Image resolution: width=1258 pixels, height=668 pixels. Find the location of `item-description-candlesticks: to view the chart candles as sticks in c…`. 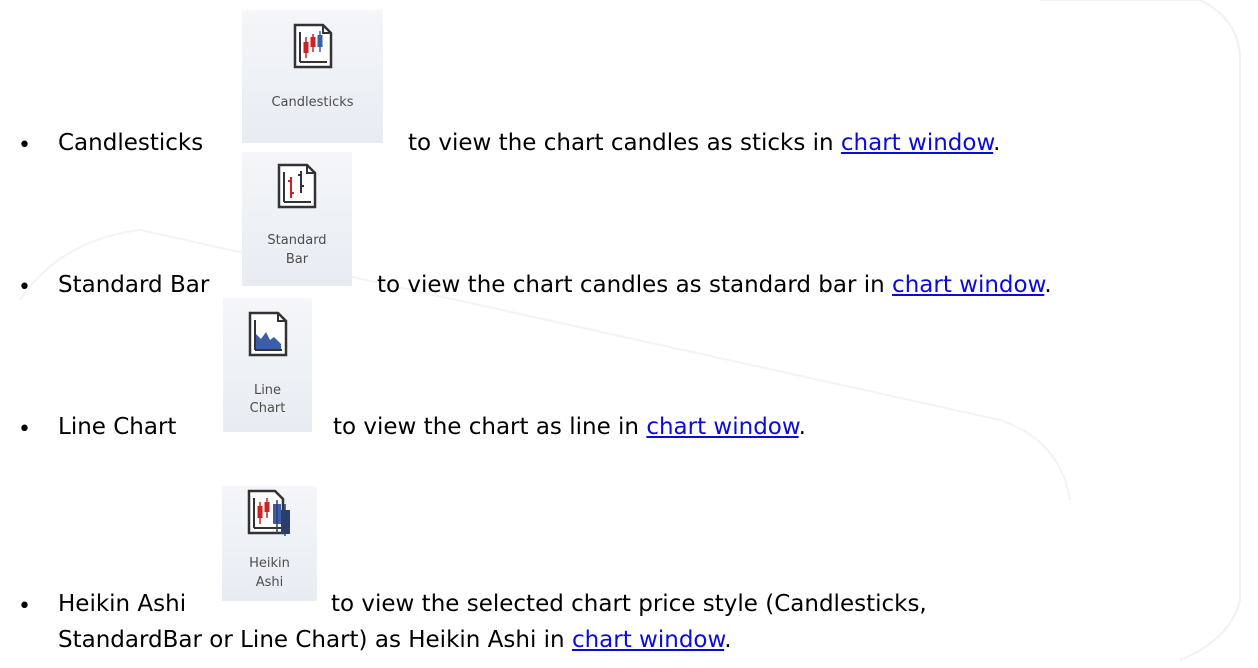

item-description-candlesticks: to view the chart candles as sticks in c… is located at coordinates (704, 143).